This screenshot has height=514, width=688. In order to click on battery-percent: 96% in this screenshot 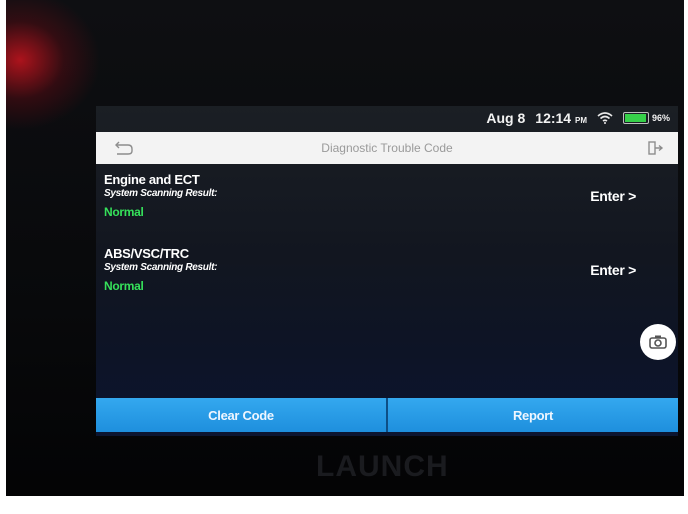, I will do `click(660, 118)`.